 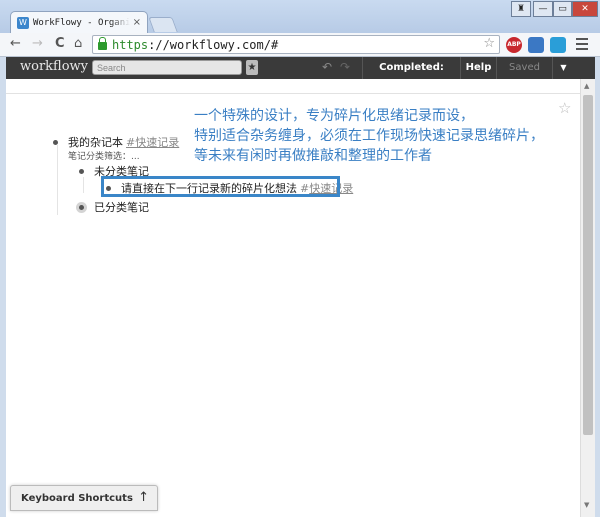 What do you see at coordinates (213, 44) in the screenshot?
I see `url-path: ://workflowy.com/#` at bounding box center [213, 44].